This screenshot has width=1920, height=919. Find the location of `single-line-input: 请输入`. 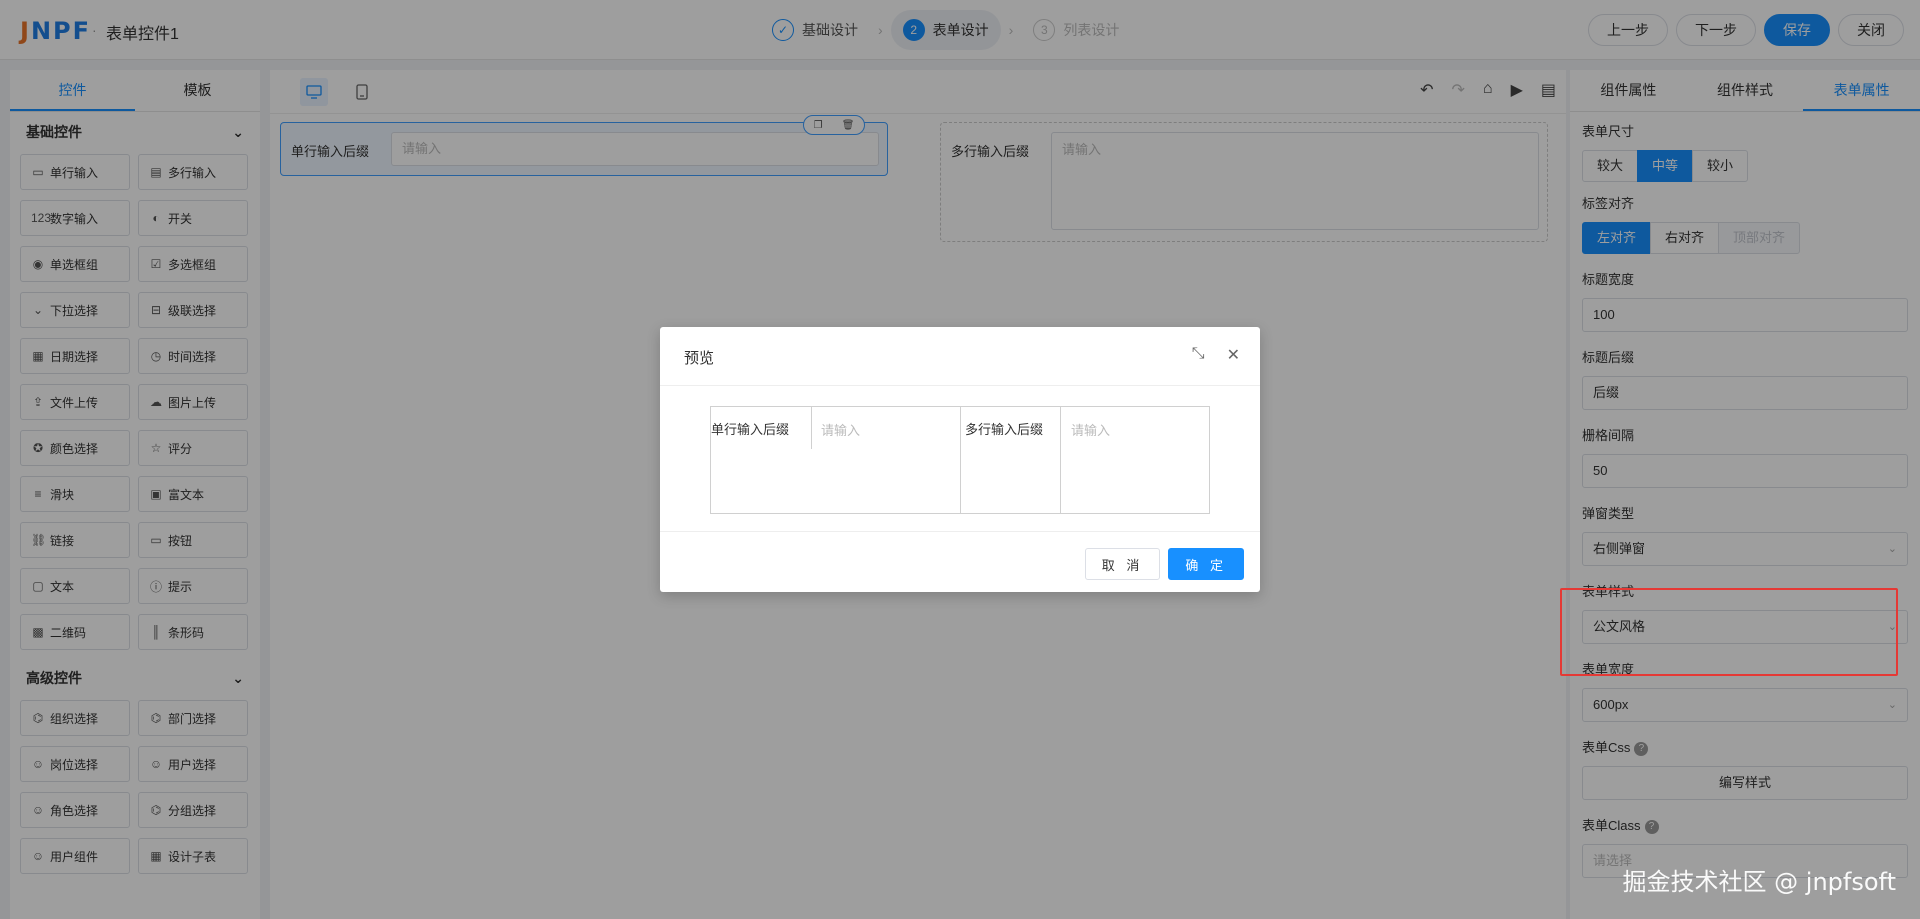

single-line-input: 请输入 is located at coordinates (840, 429).